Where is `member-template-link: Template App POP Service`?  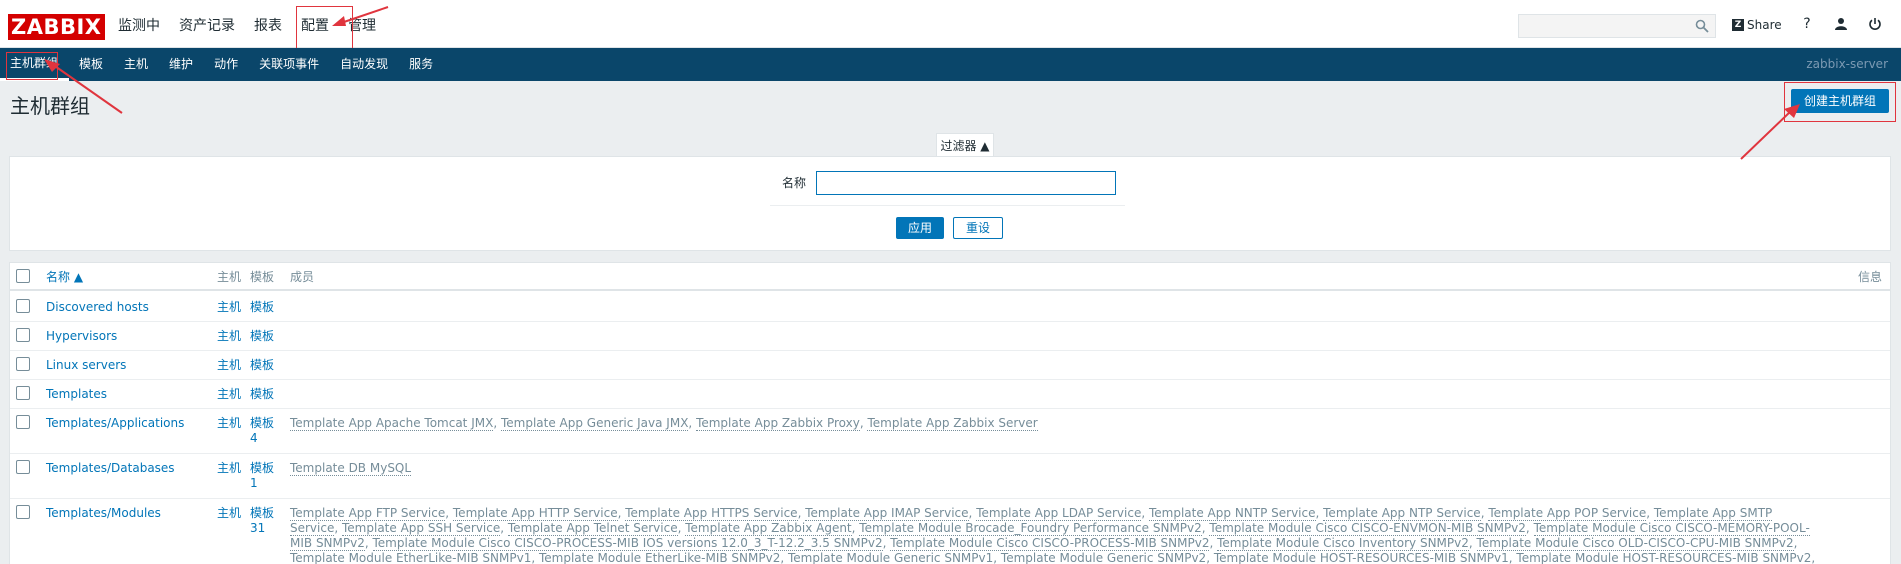
member-template-link: Template App POP Service is located at coordinates (1567, 513).